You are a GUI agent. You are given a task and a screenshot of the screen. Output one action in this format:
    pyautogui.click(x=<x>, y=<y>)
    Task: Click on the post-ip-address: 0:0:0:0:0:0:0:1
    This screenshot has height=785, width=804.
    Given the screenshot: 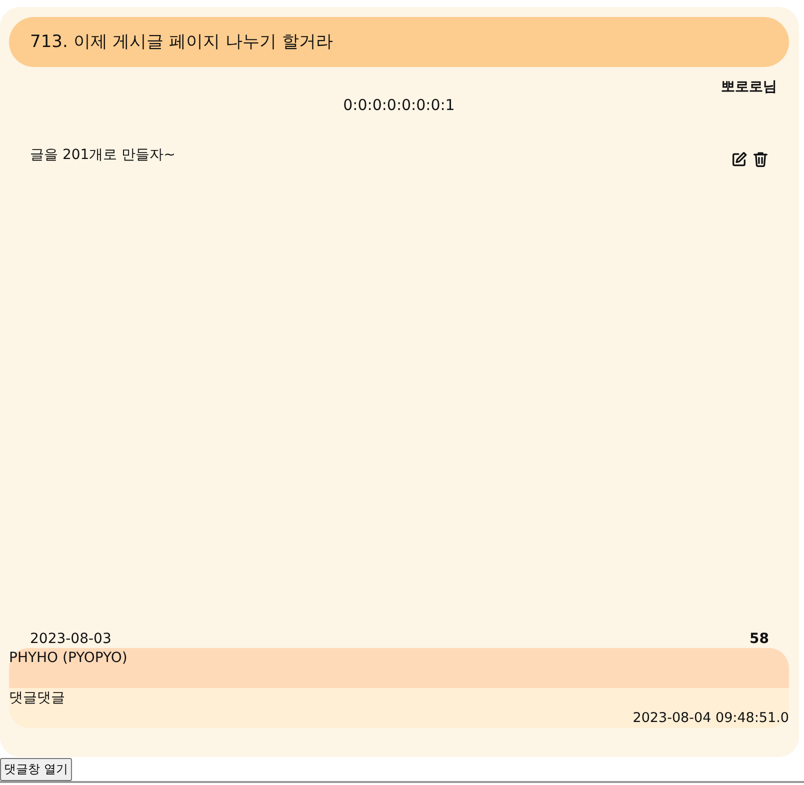 What is the action you would take?
    pyautogui.click(x=399, y=105)
    